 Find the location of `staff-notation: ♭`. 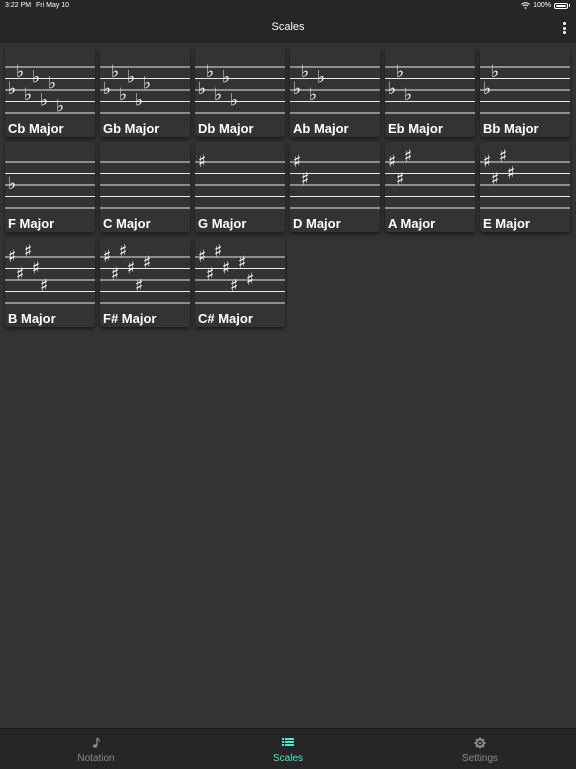

staff-notation: ♭ is located at coordinates (50, 185).